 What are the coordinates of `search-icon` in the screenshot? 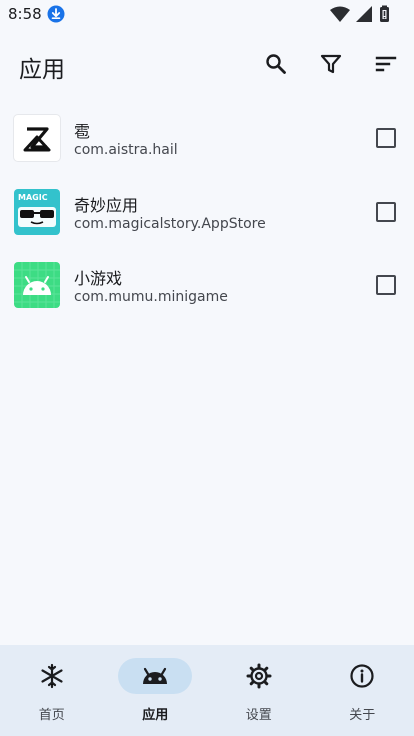 It's located at (276, 64).